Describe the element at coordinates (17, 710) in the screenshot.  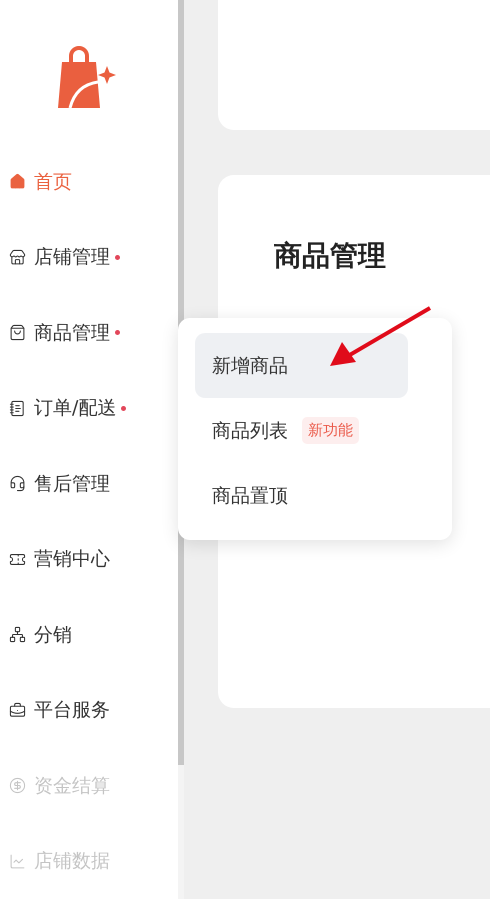
I see `briefcase-icon` at that location.